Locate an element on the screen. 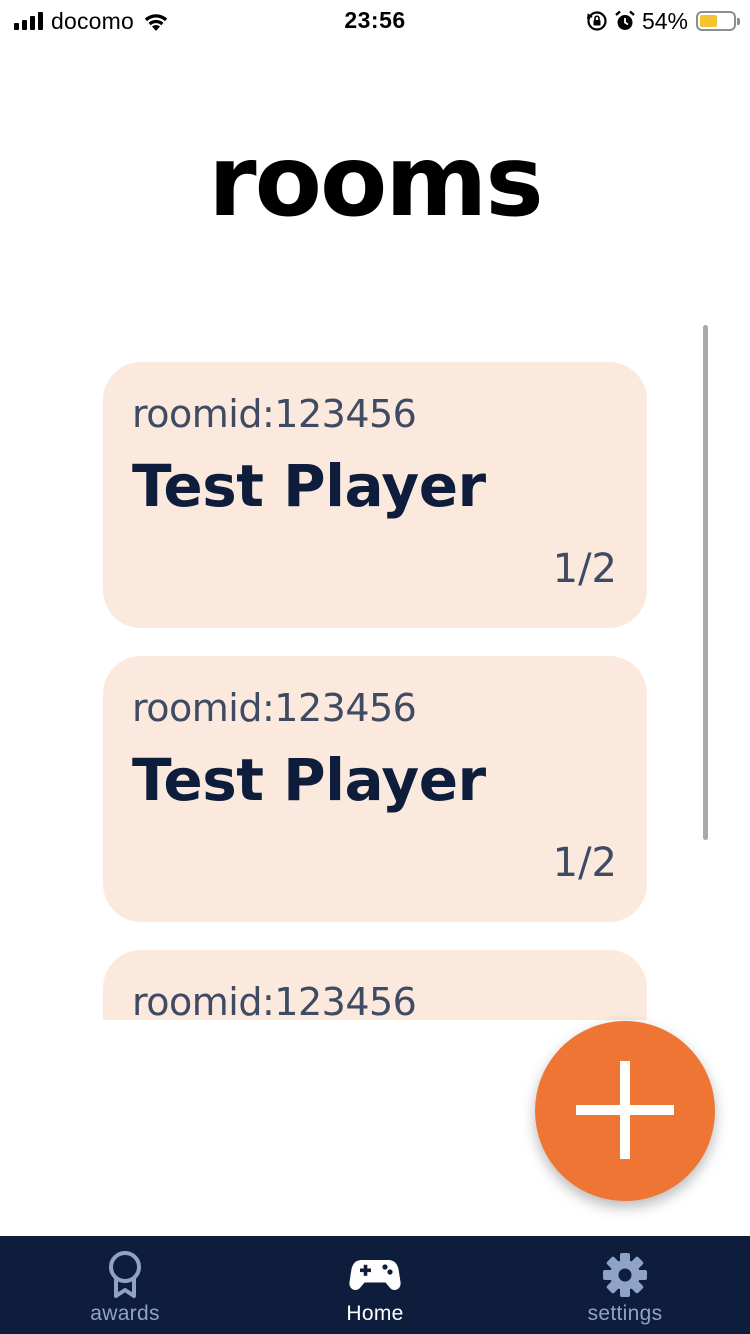 The height and width of the screenshot is (1334, 750). nav-item-home: Home is located at coordinates (375, 1285).